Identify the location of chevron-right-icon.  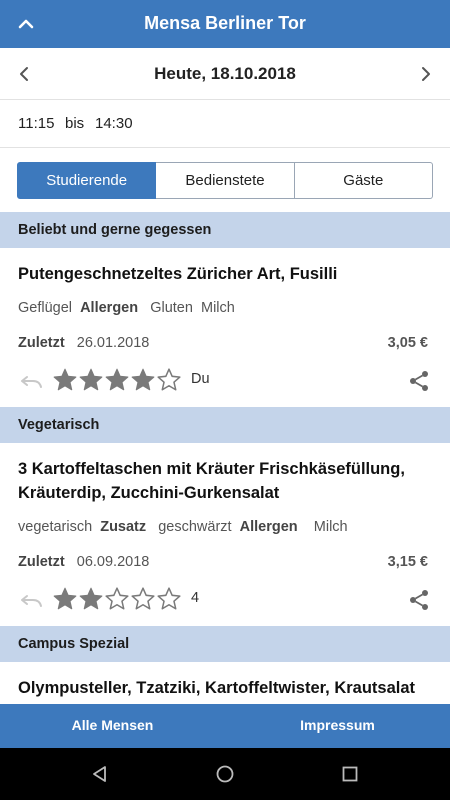
(426, 74).